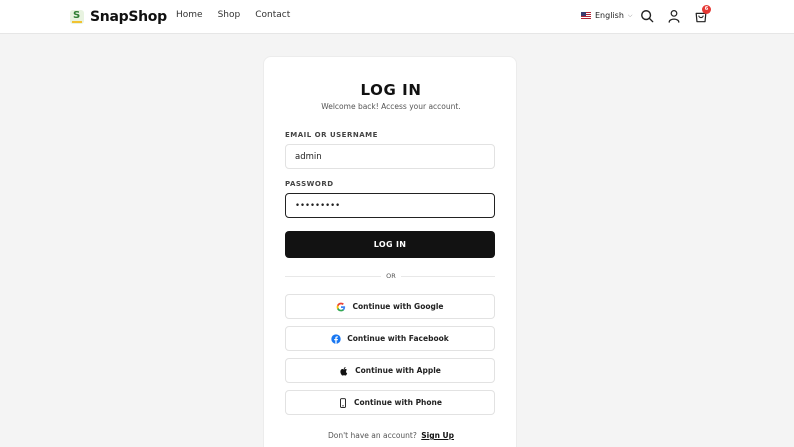  What do you see at coordinates (343, 402) in the screenshot?
I see `phone-icon` at bounding box center [343, 402].